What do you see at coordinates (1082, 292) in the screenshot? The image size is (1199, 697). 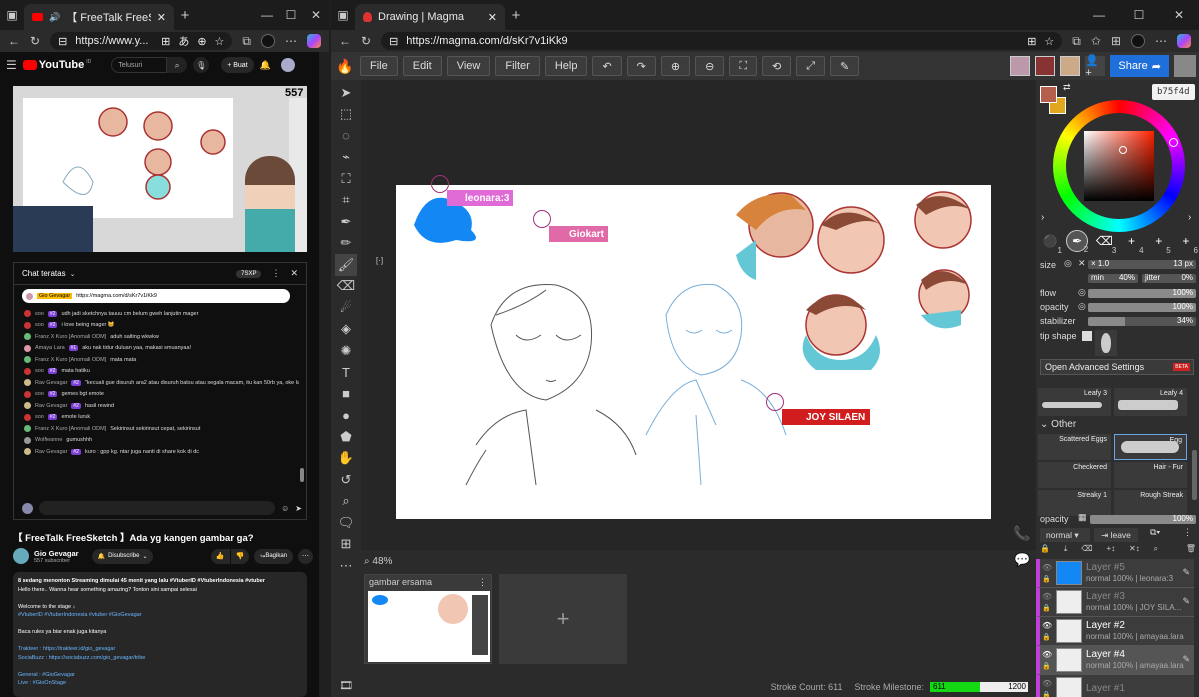 I see `flow-pressure-icon: ◎` at bounding box center [1082, 292].